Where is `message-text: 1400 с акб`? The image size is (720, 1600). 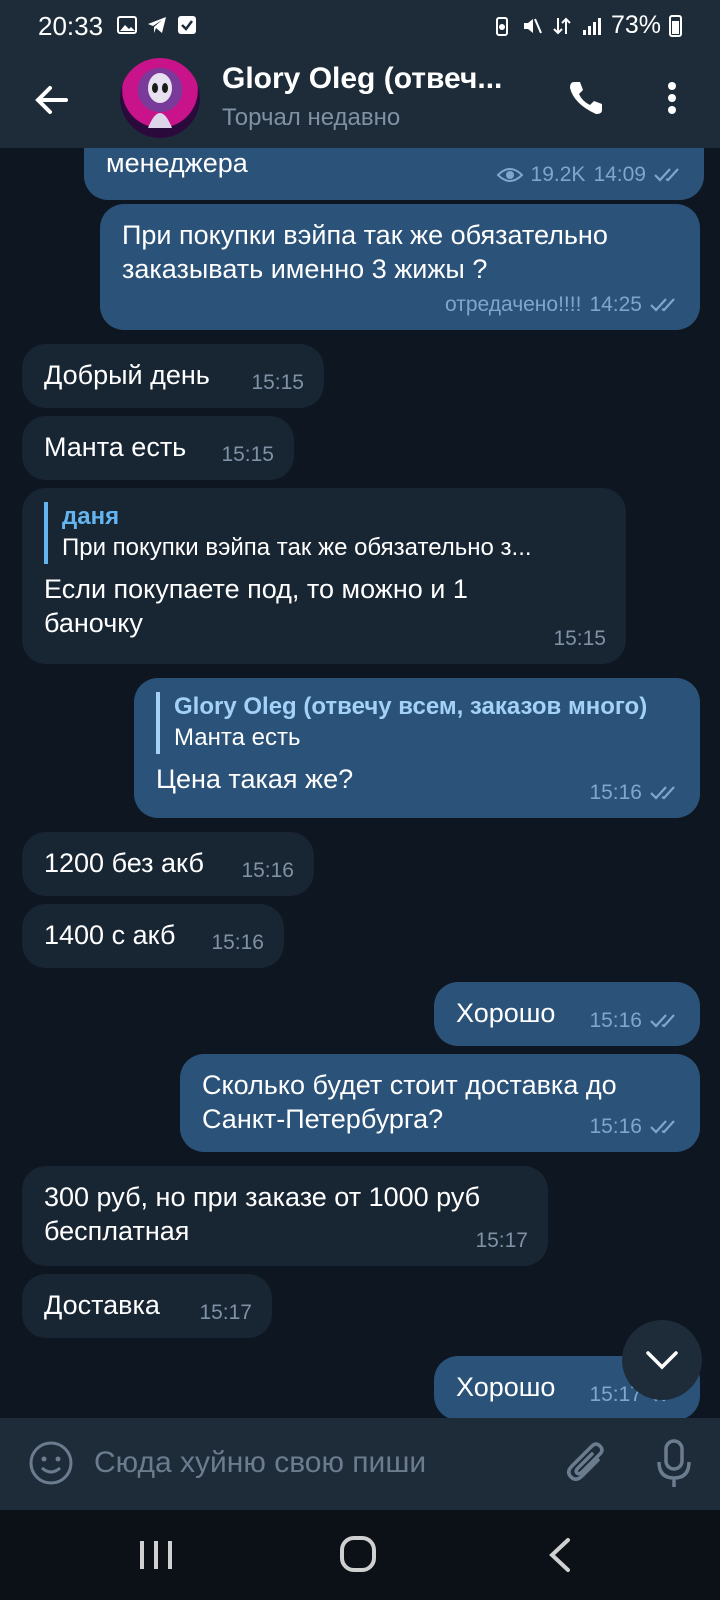
message-text: 1400 с акб is located at coordinates (110, 935).